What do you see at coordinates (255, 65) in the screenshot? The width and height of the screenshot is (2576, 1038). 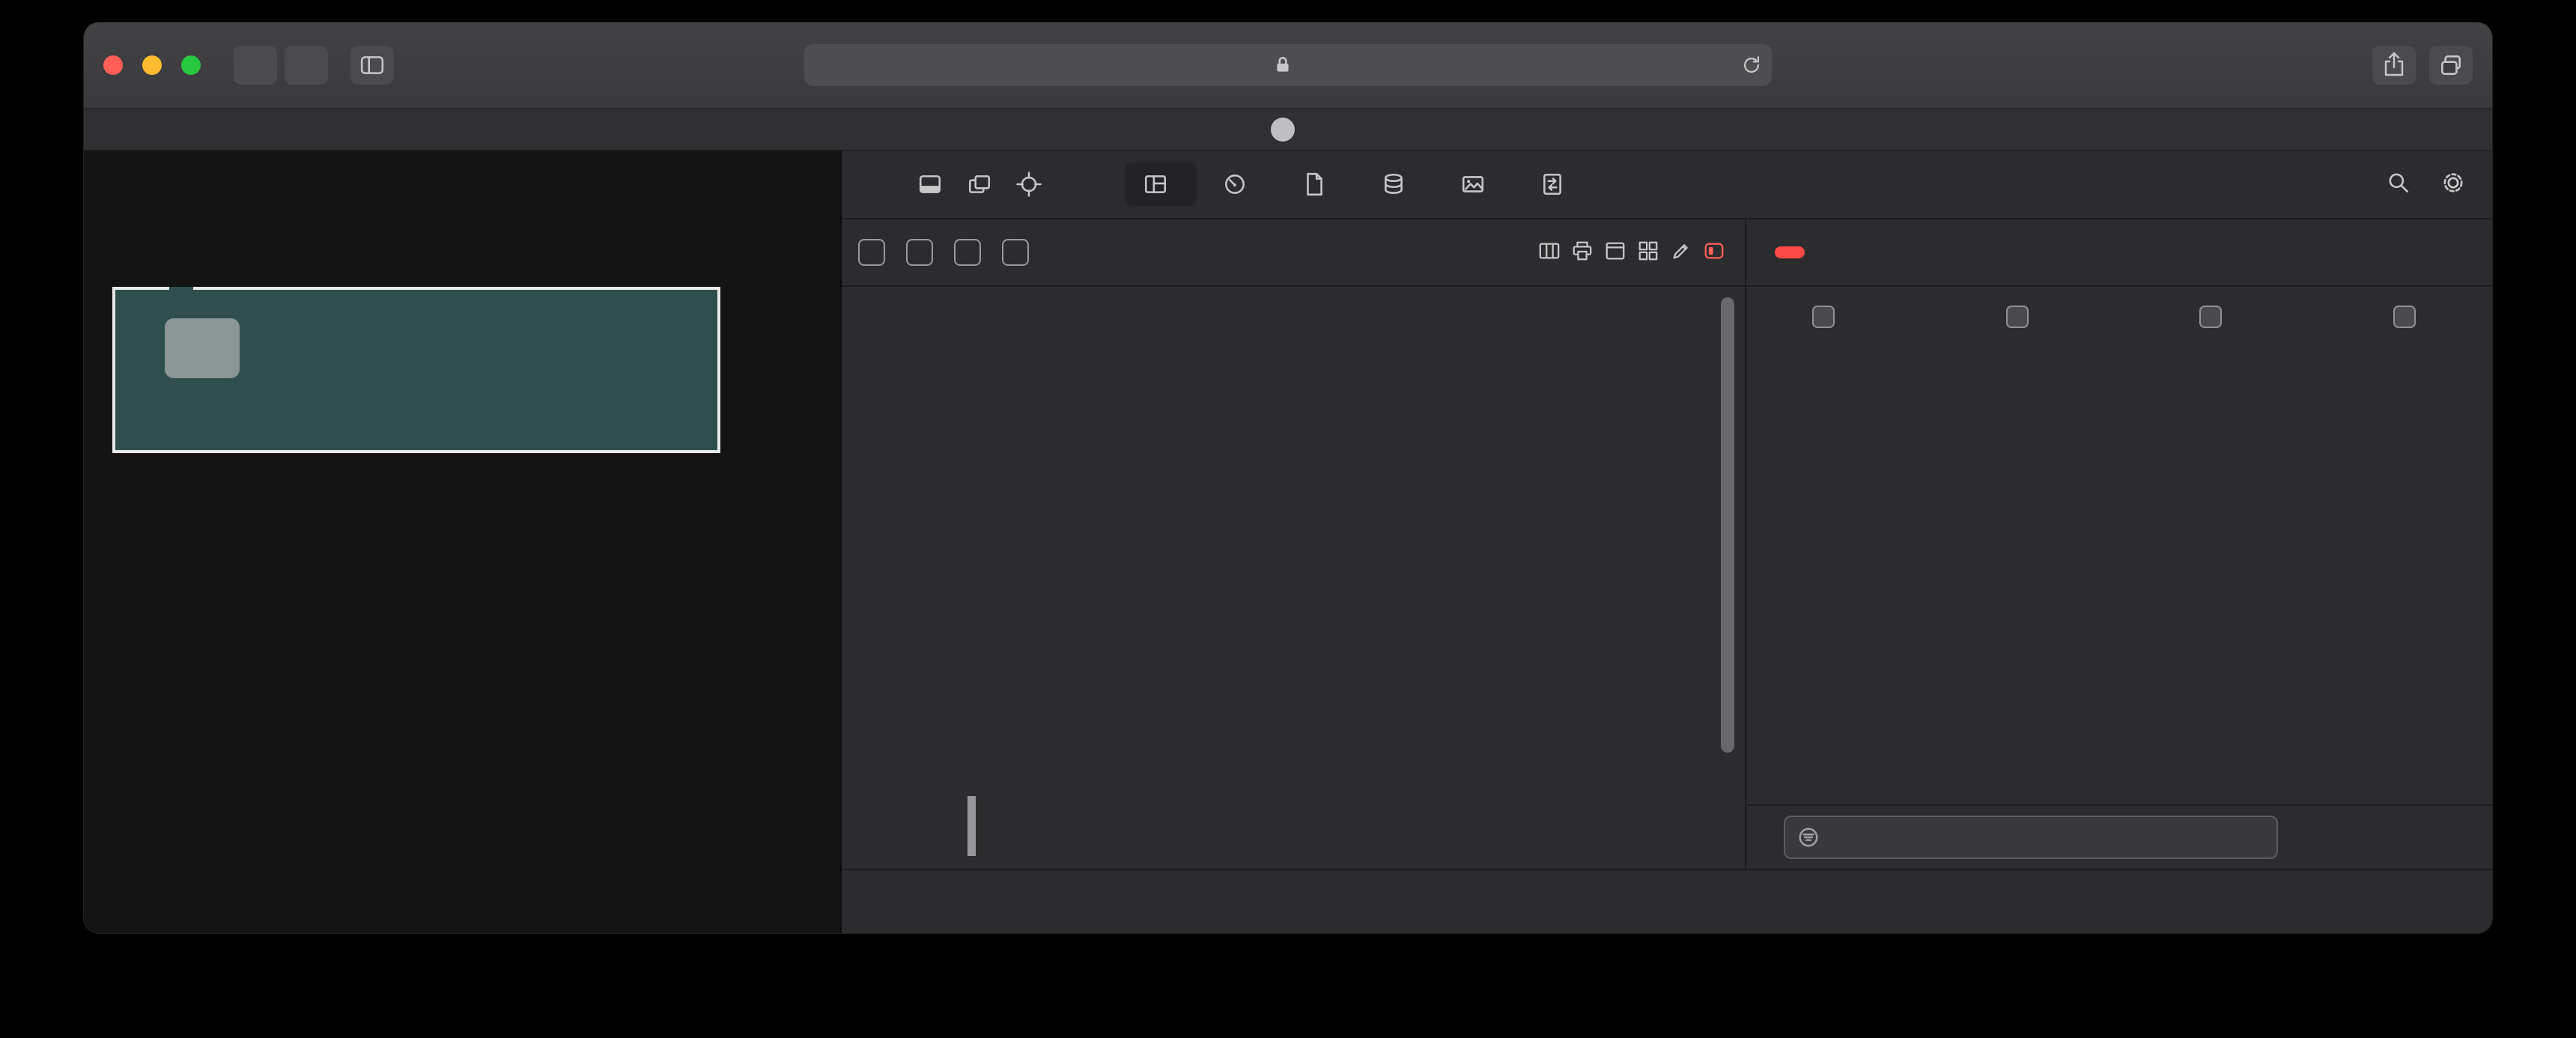 I see `back-button` at bounding box center [255, 65].